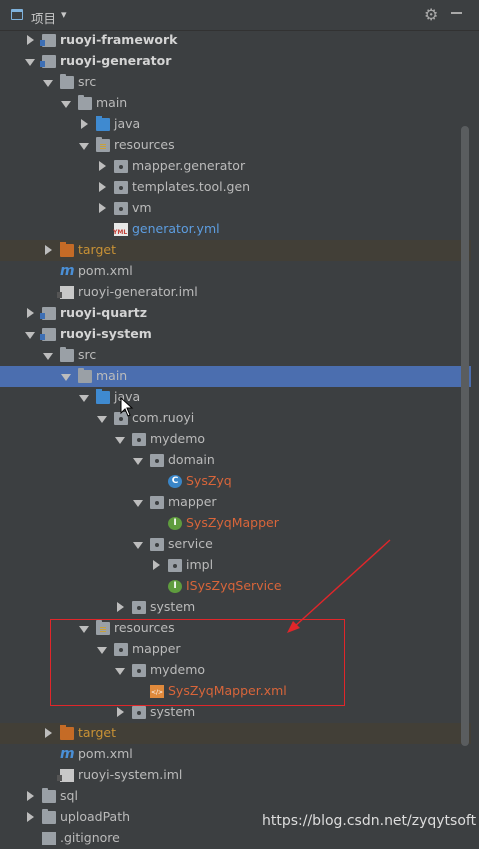 The height and width of the screenshot is (849, 479). What do you see at coordinates (127, 407) in the screenshot?
I see `mouse-cursor-icon` at bounding box center [127, 407].